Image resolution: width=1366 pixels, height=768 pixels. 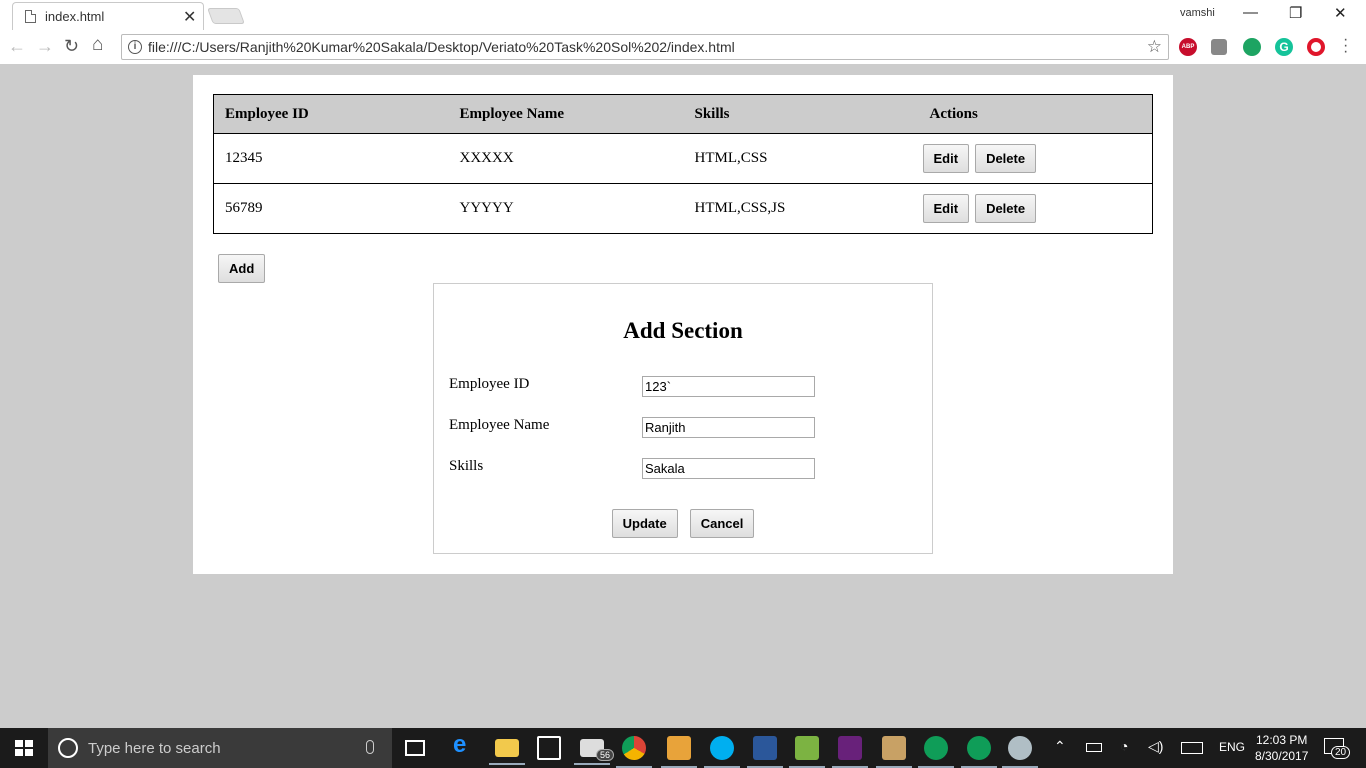 What do you see at coordinates (189, 17) in the screenshot?
I see `tab-close-icon: ✕` at bounding box center [189, 17].